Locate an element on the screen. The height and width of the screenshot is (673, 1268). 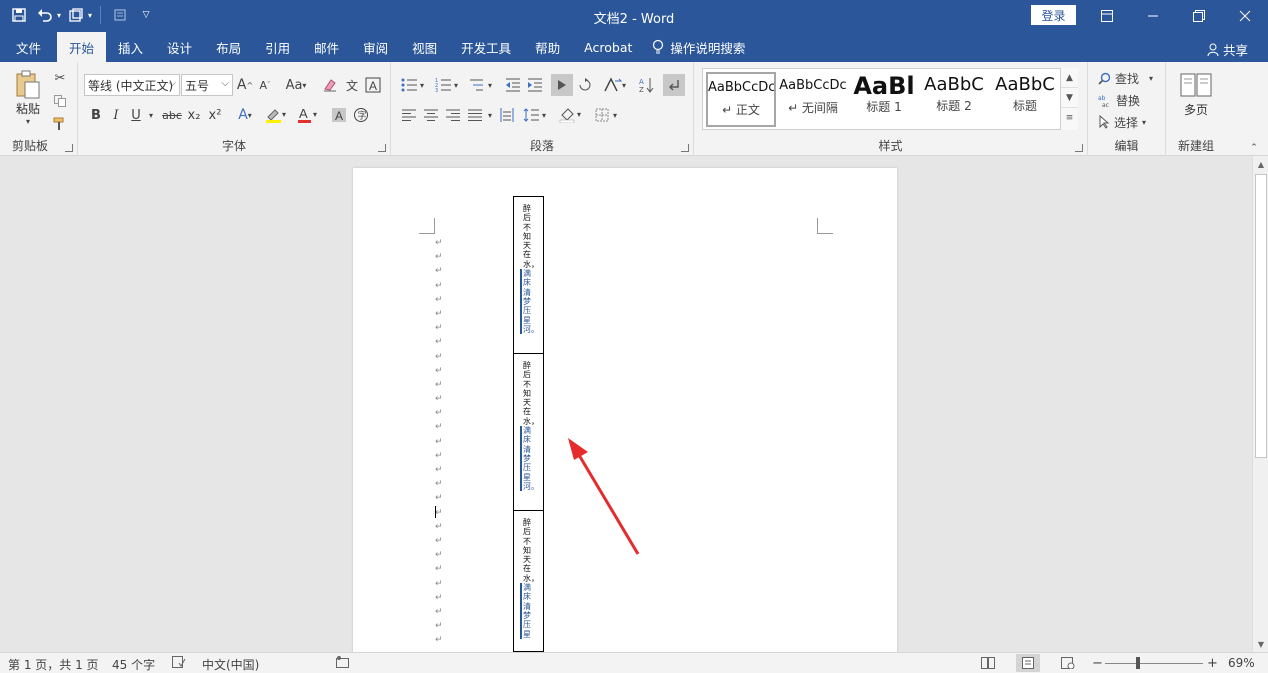
font-launcher-icon is located at coordinates (382, 148).